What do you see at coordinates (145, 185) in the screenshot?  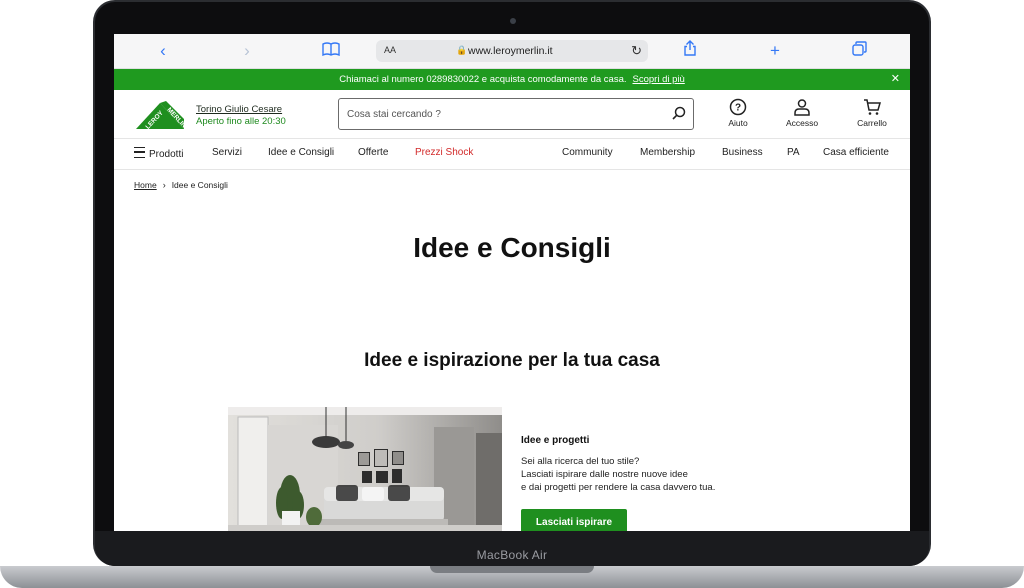 I see `breadcrumb-home: Home` at bounding box center [145, 185].